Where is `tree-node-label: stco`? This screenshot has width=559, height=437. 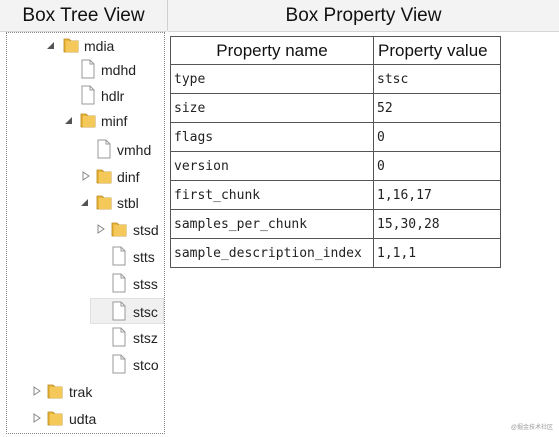 tree-node-label: stco is located at coordinates (146, 365).